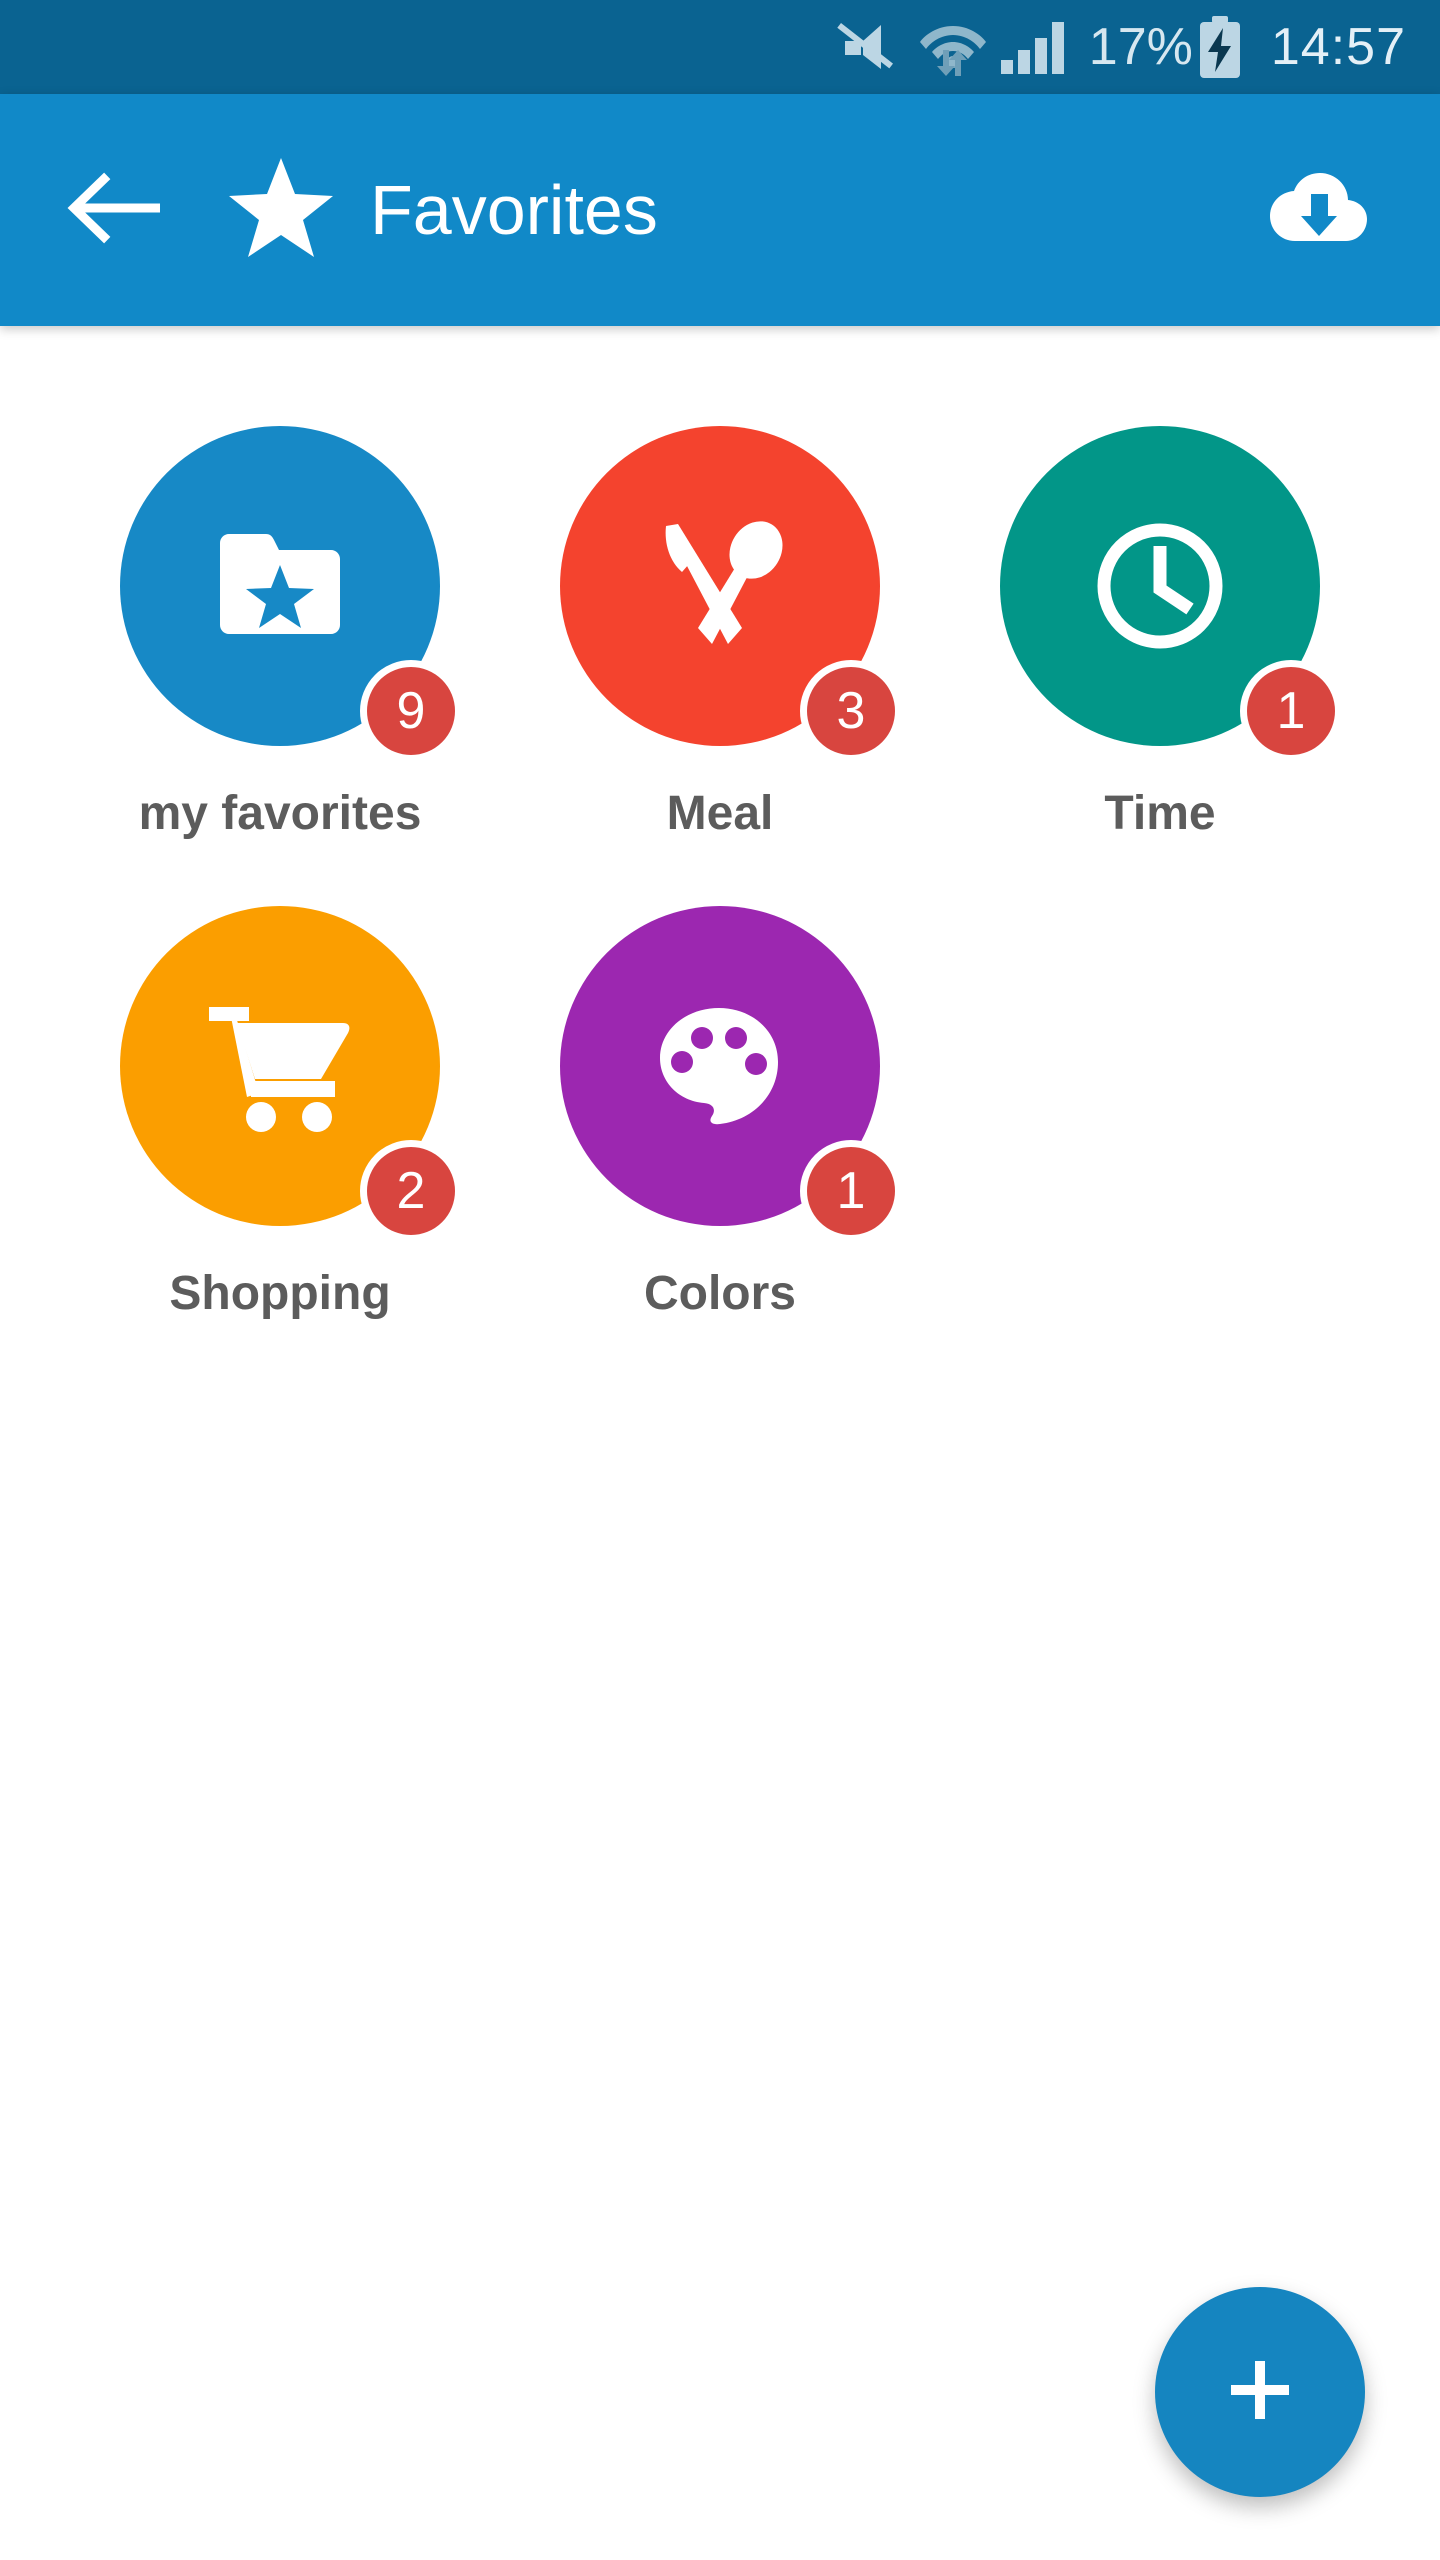 This screenshot has height=2560, width=1440. I want to click on mute-icon, so click(874, 47).